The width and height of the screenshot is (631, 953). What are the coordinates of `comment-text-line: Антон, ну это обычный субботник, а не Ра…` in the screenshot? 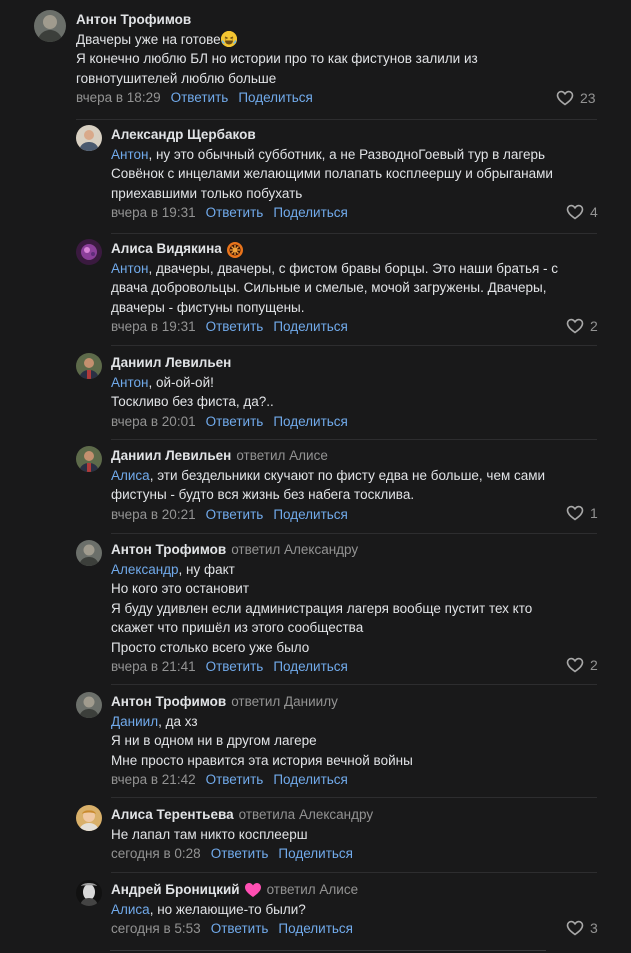 It's located at (328, 154).